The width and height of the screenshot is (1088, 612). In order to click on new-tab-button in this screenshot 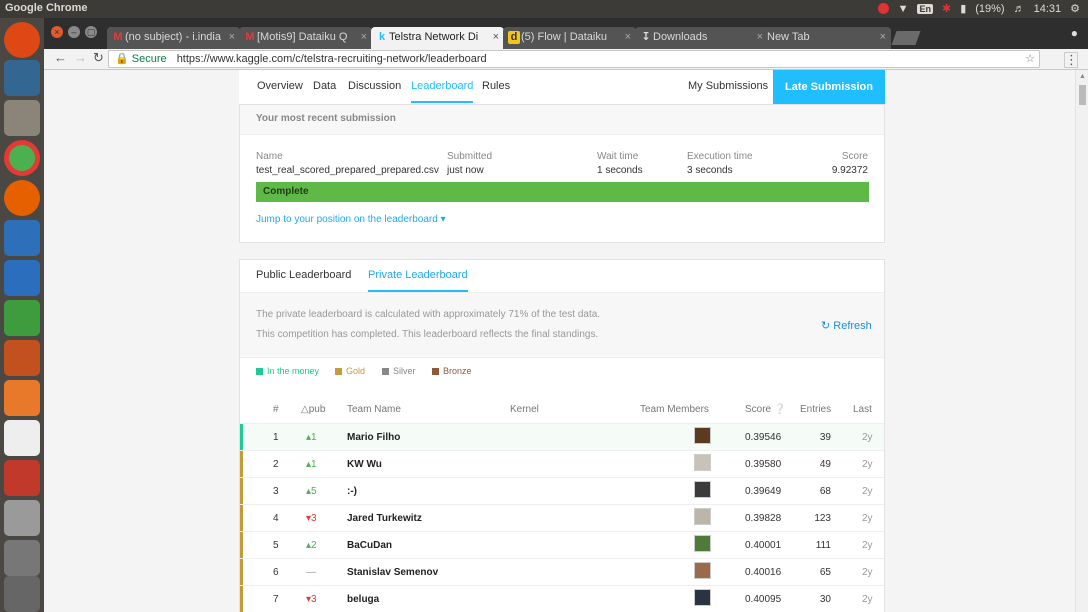, I will do `click(906, 38)`.